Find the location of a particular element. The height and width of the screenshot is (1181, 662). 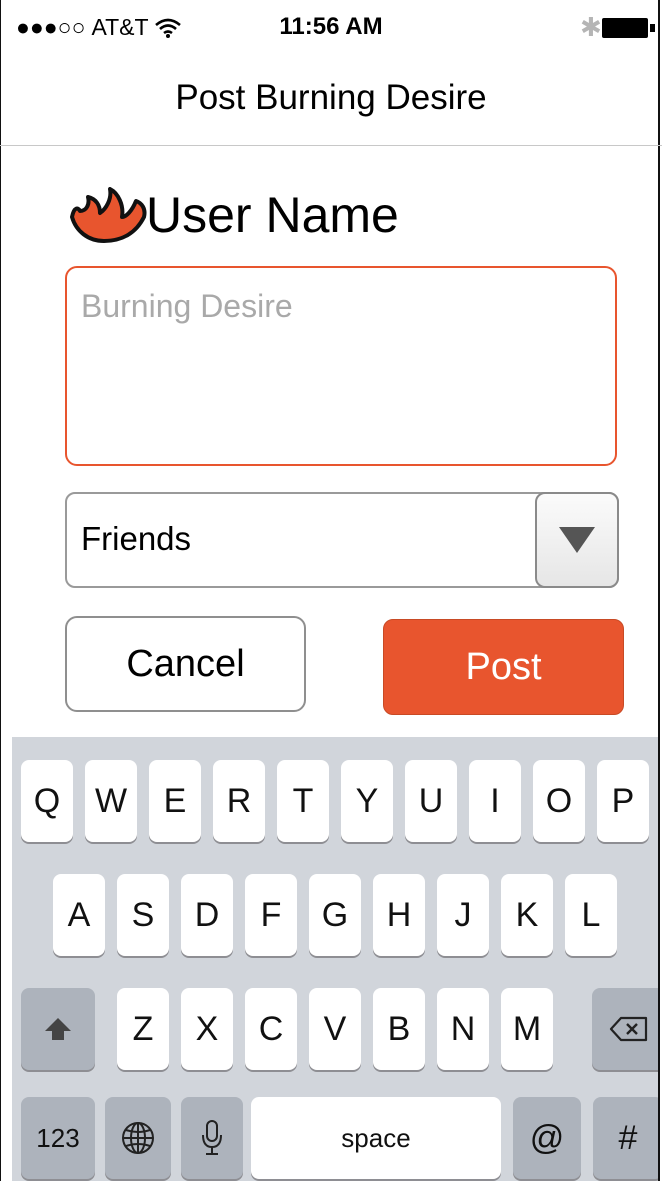

key-t: T is located at coordinates (303, 801).